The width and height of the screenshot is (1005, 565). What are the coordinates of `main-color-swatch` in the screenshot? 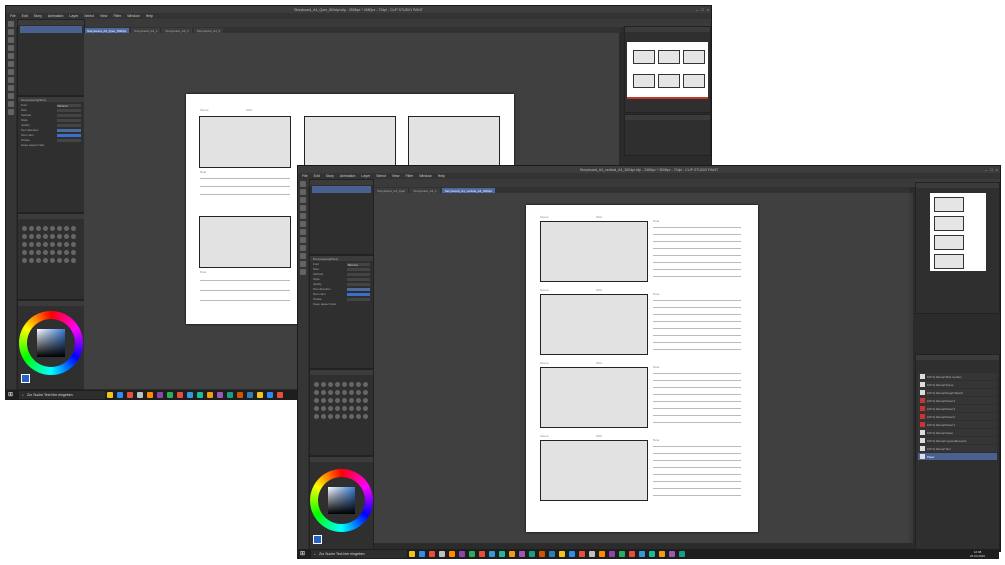 It's located at (25, 378).